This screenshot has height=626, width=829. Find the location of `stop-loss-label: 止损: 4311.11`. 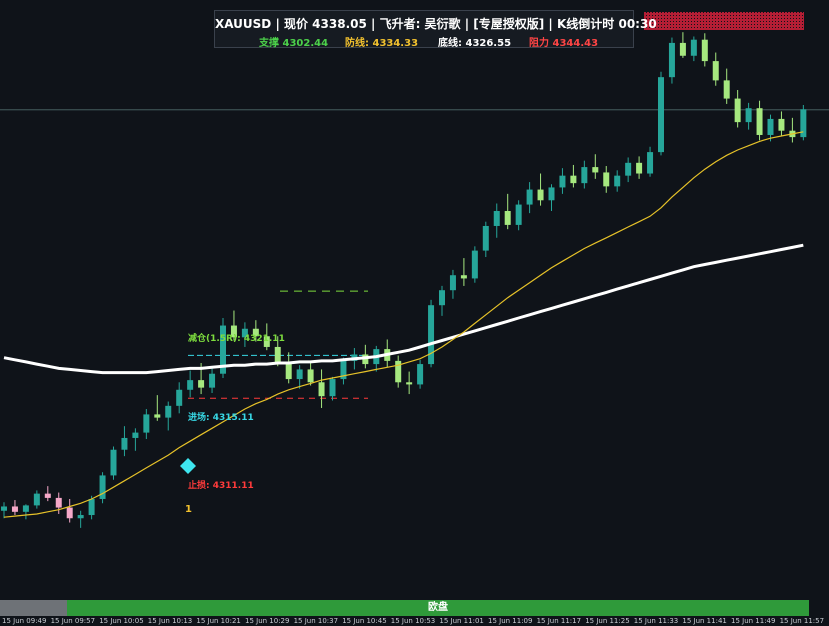

stop-loss-label: 止损: 4311.11 is located at coordinates (221, 486).